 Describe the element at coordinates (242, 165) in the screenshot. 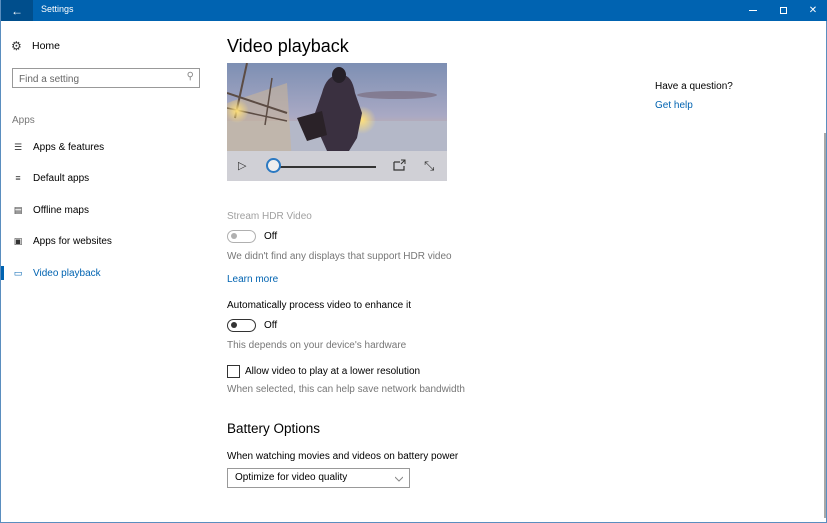

I see `play-icon: ▷` at that location.